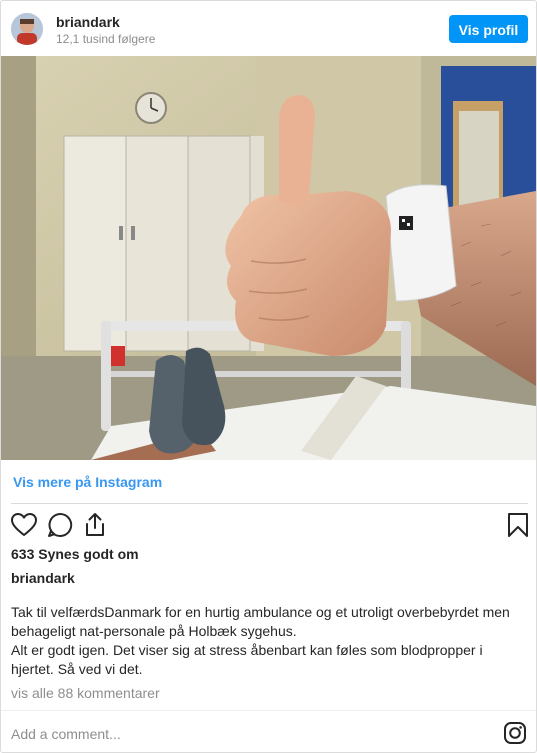  I want to click on avatar-image, so click(27, 29).